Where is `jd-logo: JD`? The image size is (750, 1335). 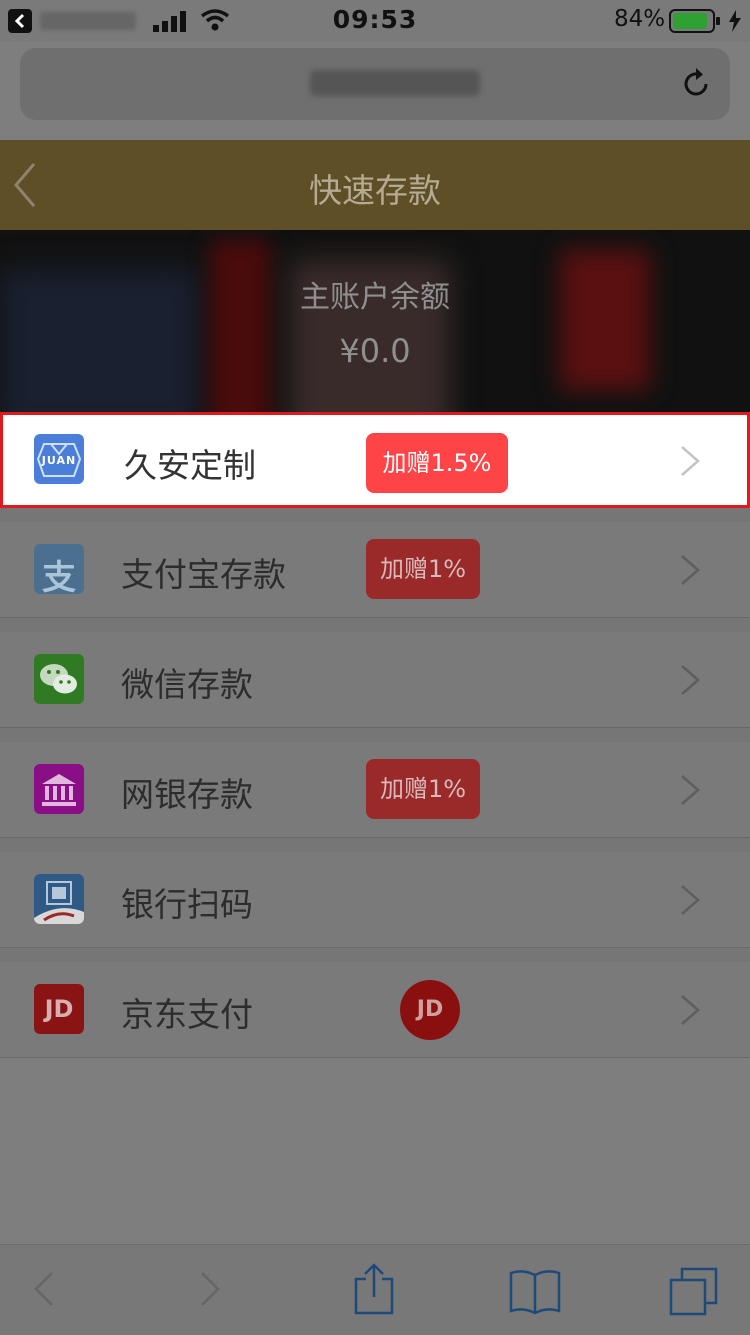 jd-logo: JD is located at coordinates (430, 1010).